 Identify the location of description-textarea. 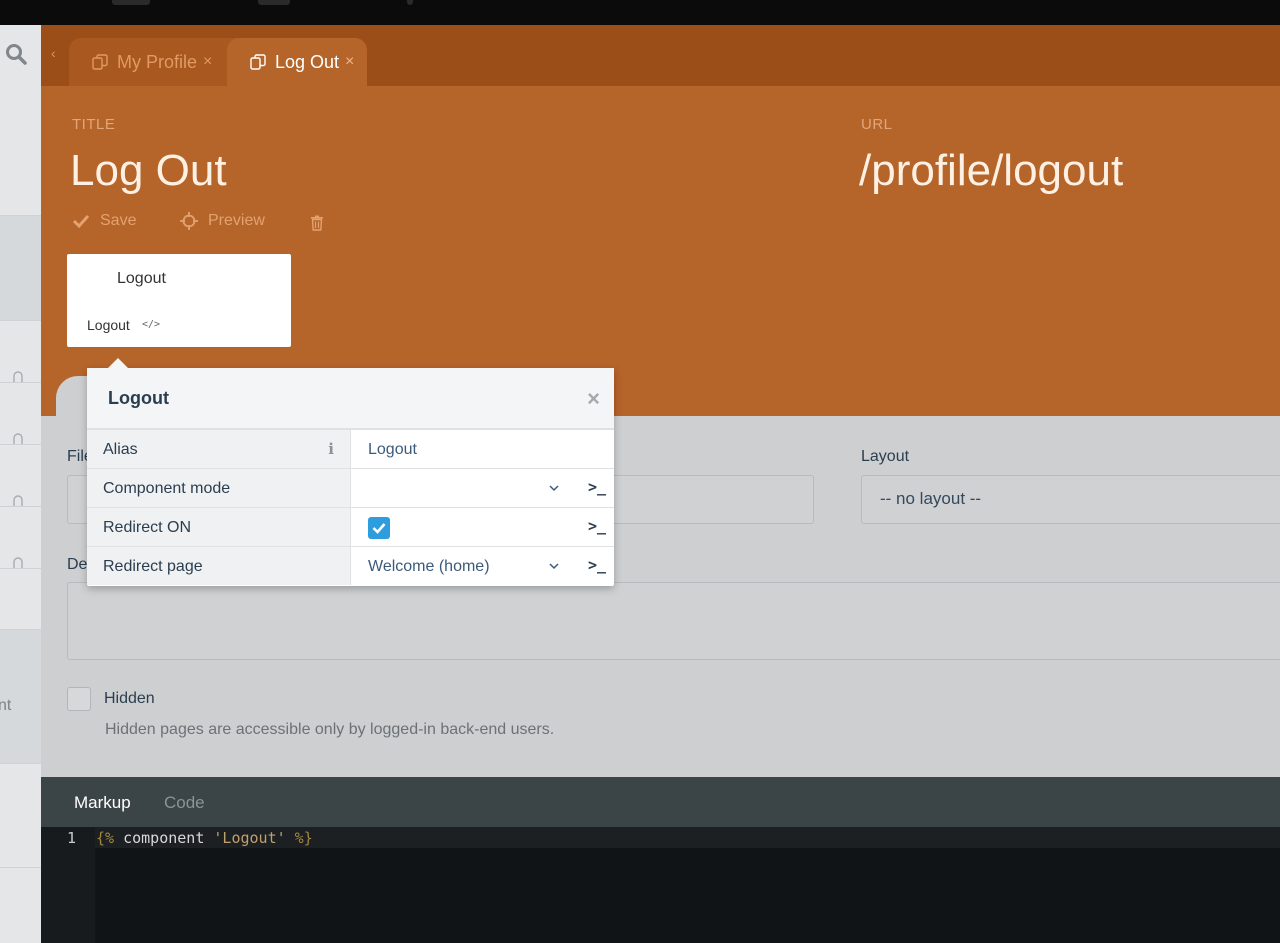
(673, 621).